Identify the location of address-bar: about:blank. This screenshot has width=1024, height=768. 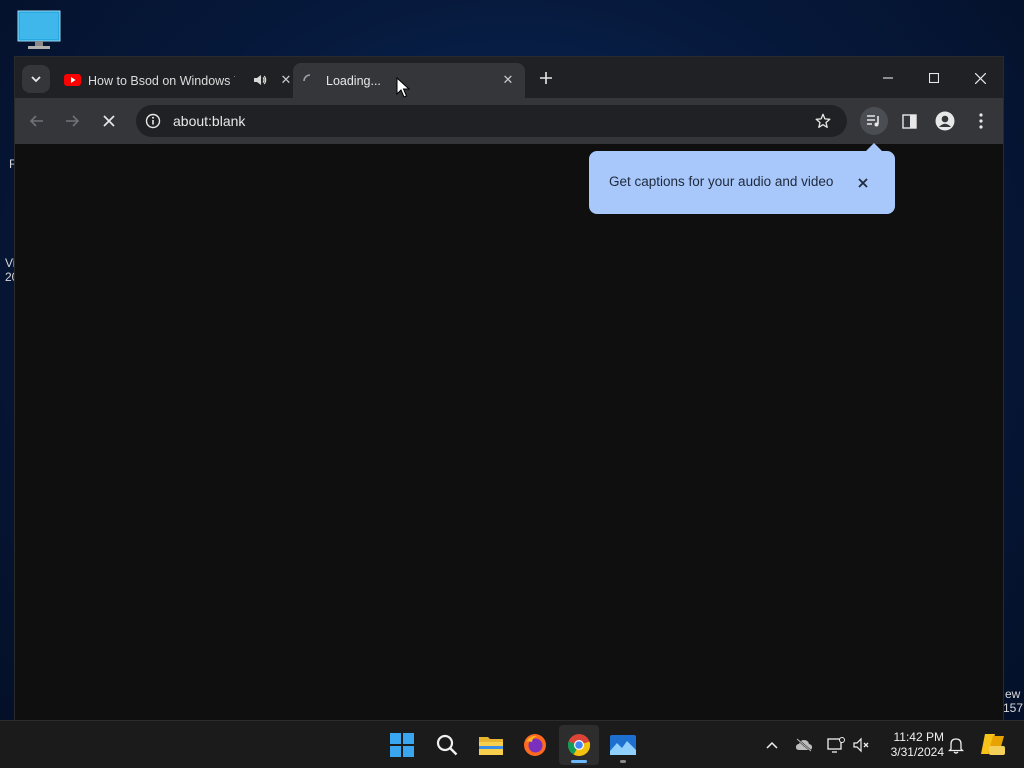
(491, 121).